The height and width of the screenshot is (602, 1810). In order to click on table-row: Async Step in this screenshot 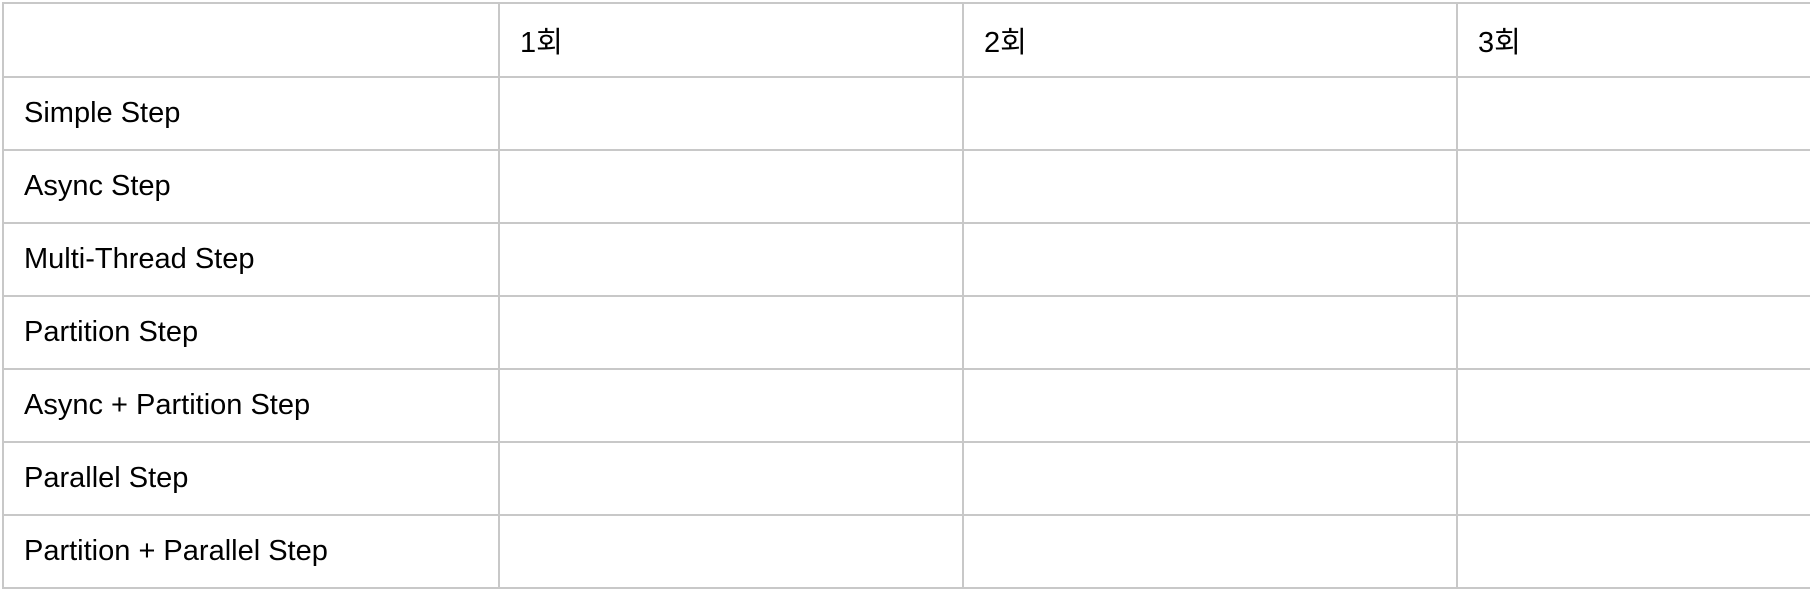, I will do `click(906, 186)`.